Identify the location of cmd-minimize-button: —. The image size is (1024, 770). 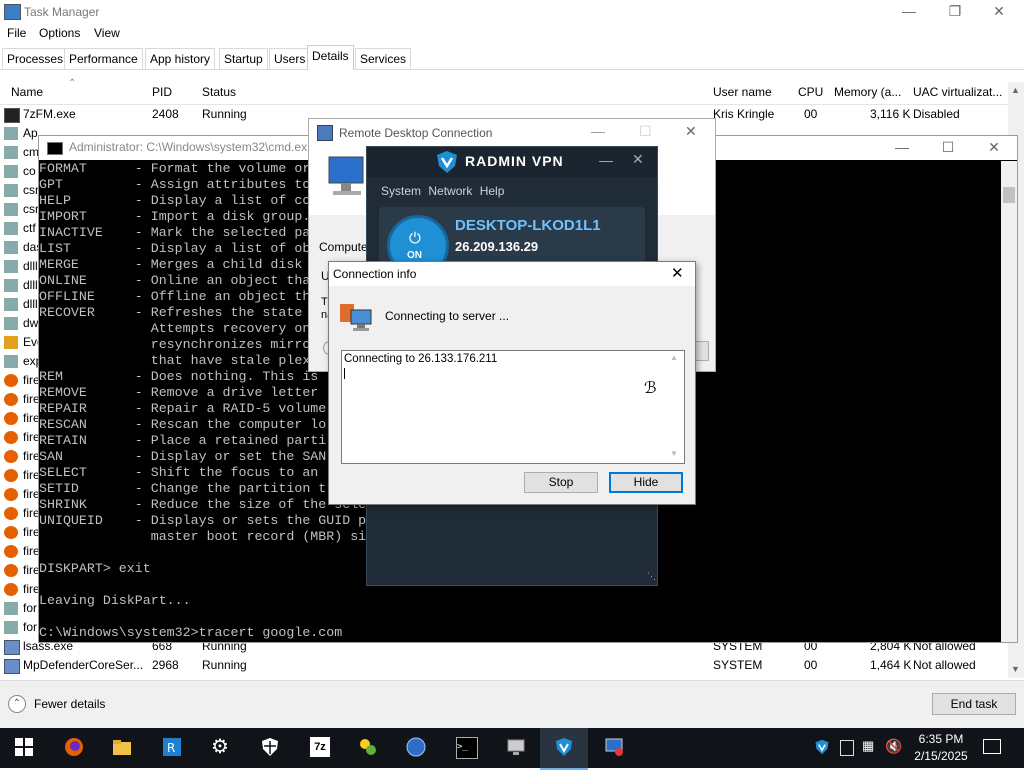
(902, 147).